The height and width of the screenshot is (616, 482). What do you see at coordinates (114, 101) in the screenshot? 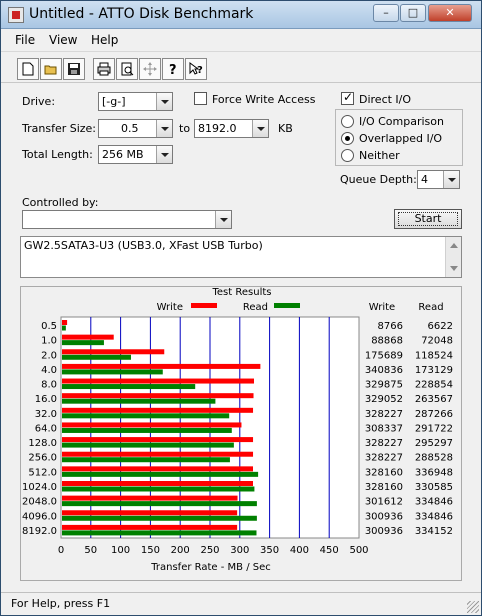
I see `drive-value: [-g-]` at bounding box center [114, 101].